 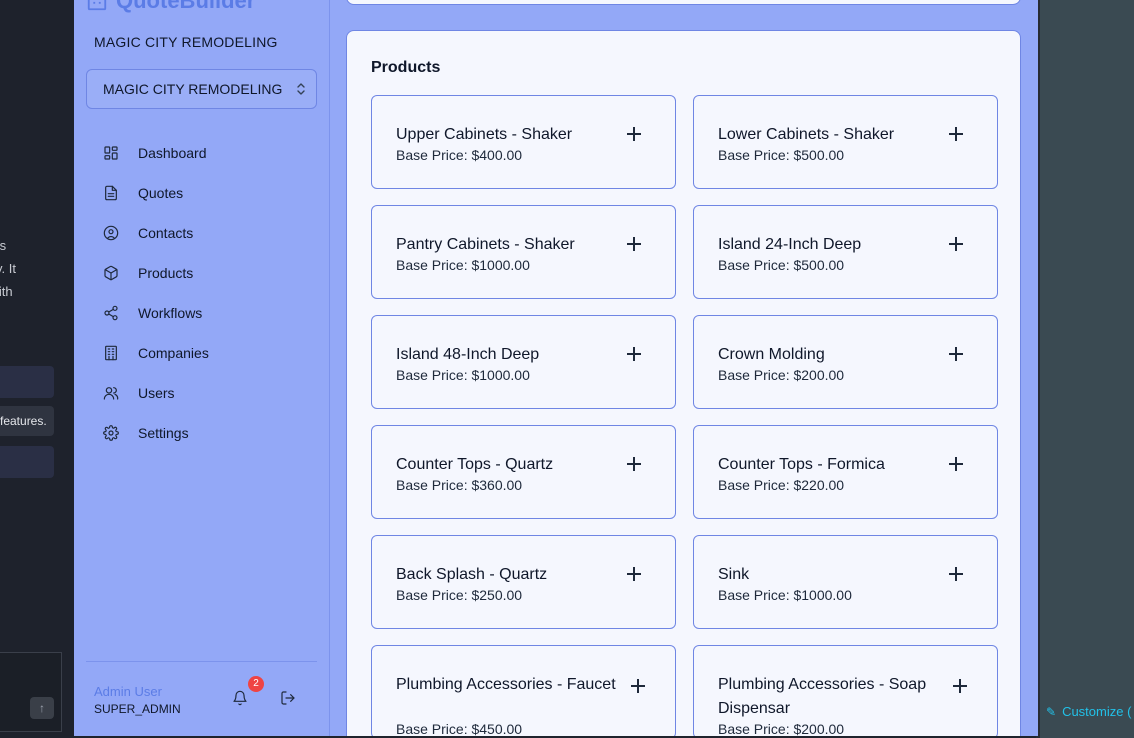 I want to click on sidebar-item-workflows: Workflows, so click(x=204, y=313).